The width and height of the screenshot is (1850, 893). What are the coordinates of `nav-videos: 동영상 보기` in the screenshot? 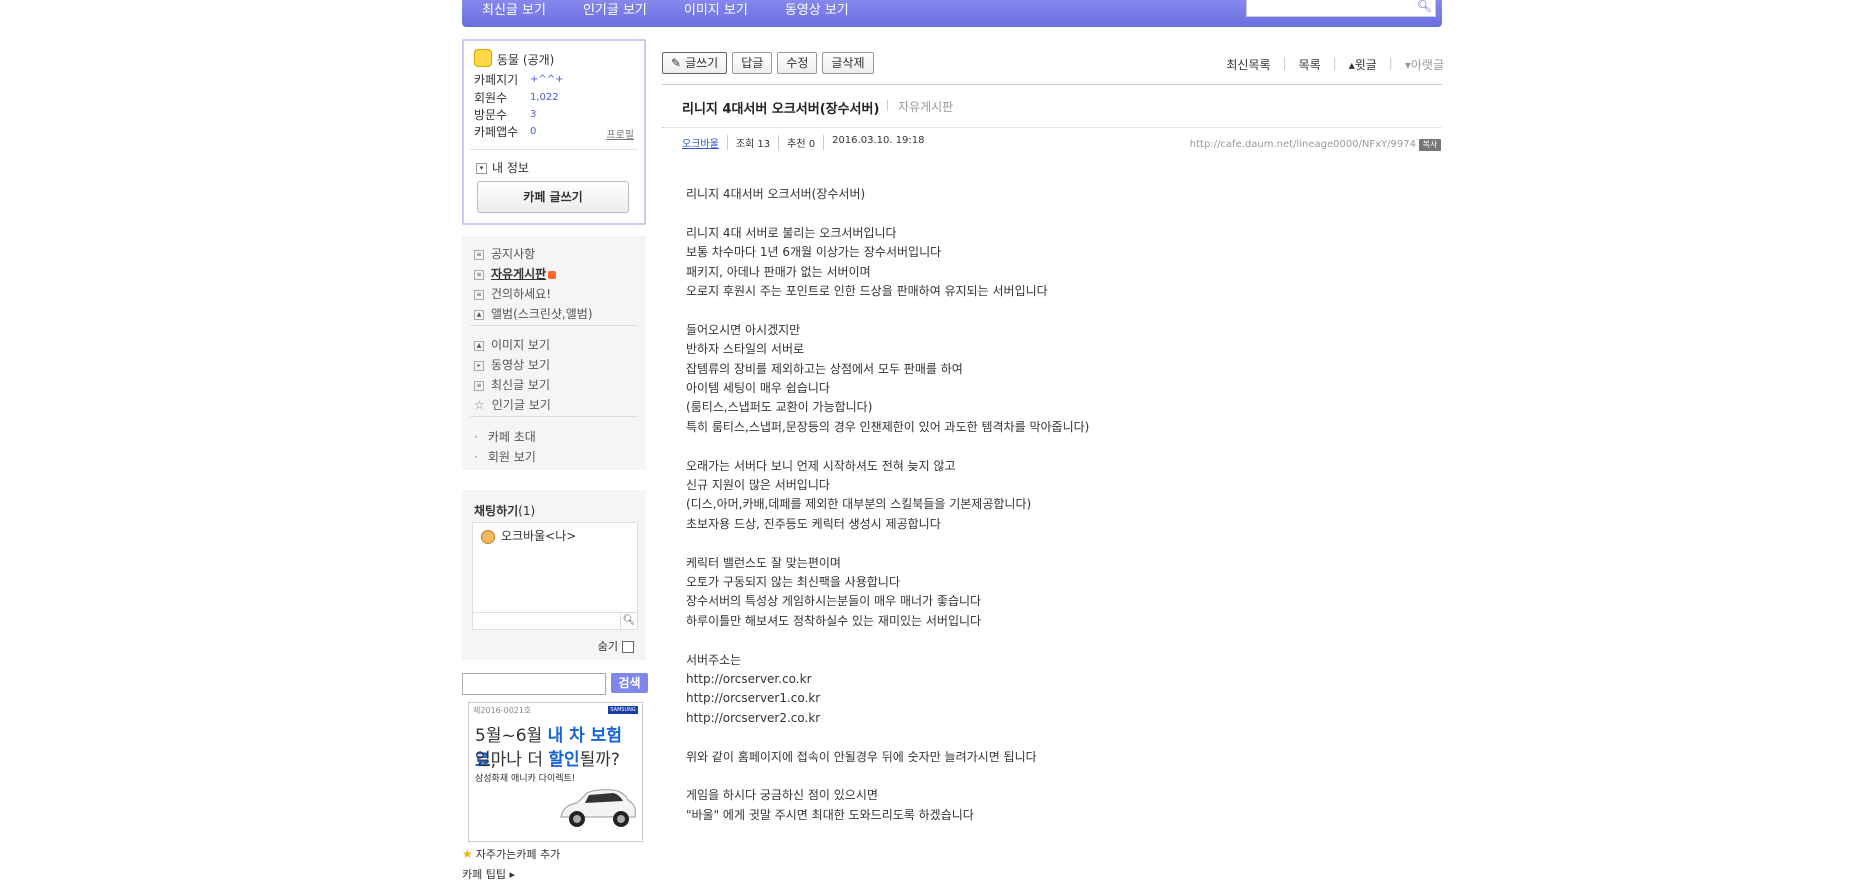 It's located at (817, 9).